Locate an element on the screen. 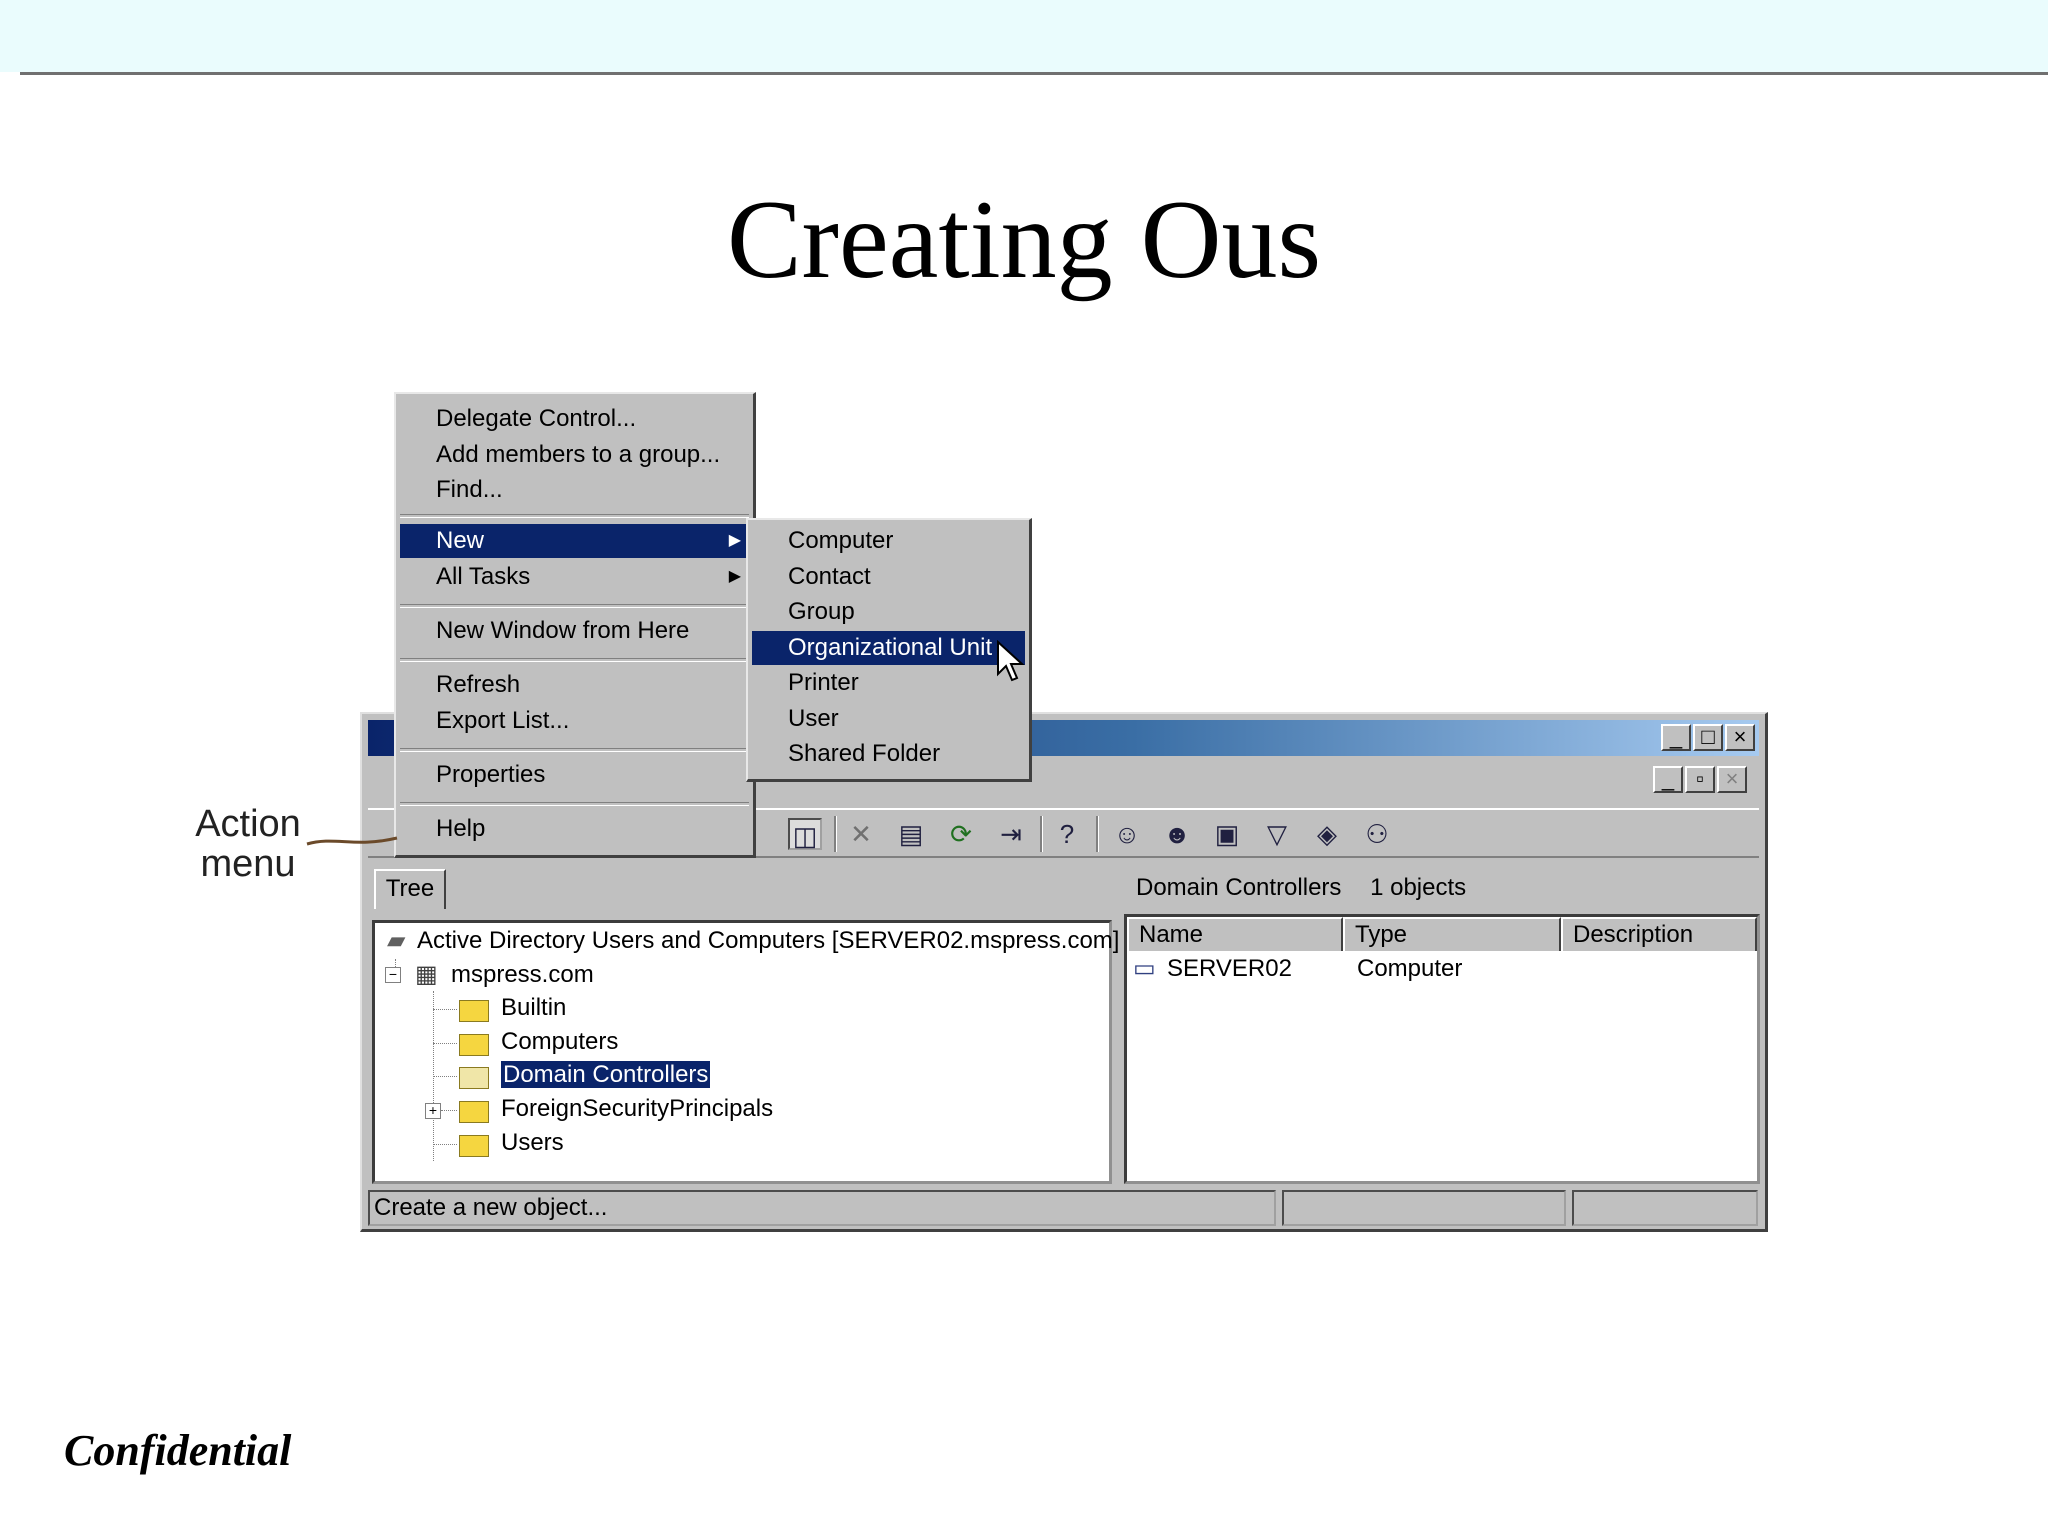 This screenshot has height=1535, width=2048. menu-item-all-tasks: All Tasks ▶ is located at coordinates (574, 577).